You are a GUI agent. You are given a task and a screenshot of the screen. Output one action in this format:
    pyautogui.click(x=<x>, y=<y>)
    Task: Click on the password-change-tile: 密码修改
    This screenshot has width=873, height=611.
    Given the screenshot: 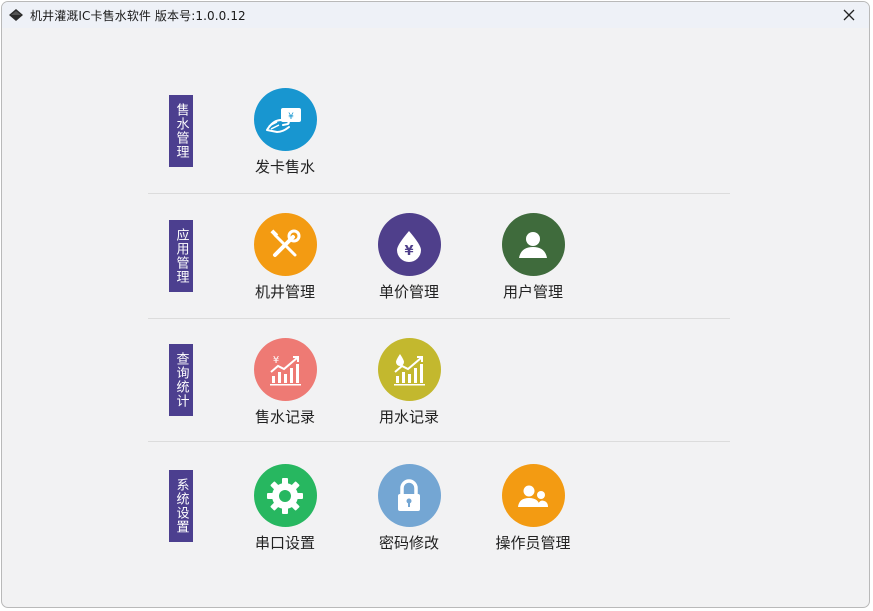 What is the action you would take?
    pyautogui.click(x=409, y=508)
    